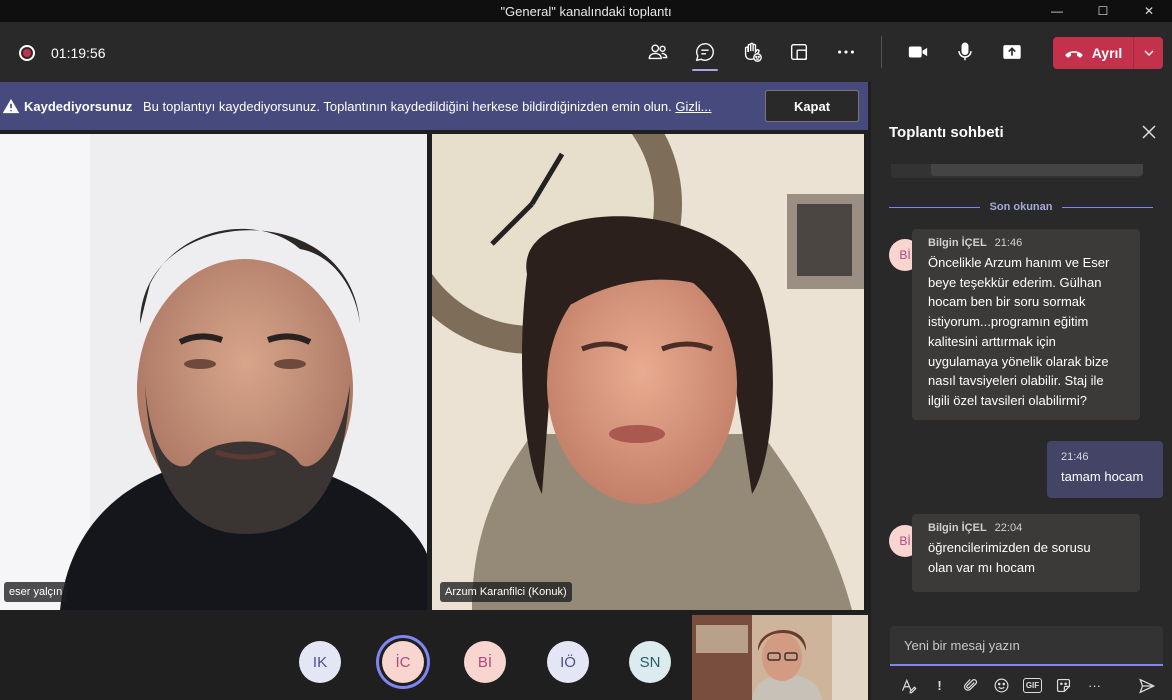  I want to click on leave-button: Ayrıl, so click(1093, 53).